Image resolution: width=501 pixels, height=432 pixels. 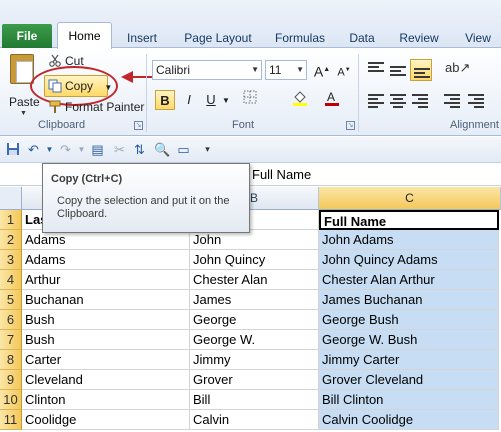 What do you see at coordinates (11, 300) in the screenshot?
I see `row-header: 5` at bounding box center [11, 300].